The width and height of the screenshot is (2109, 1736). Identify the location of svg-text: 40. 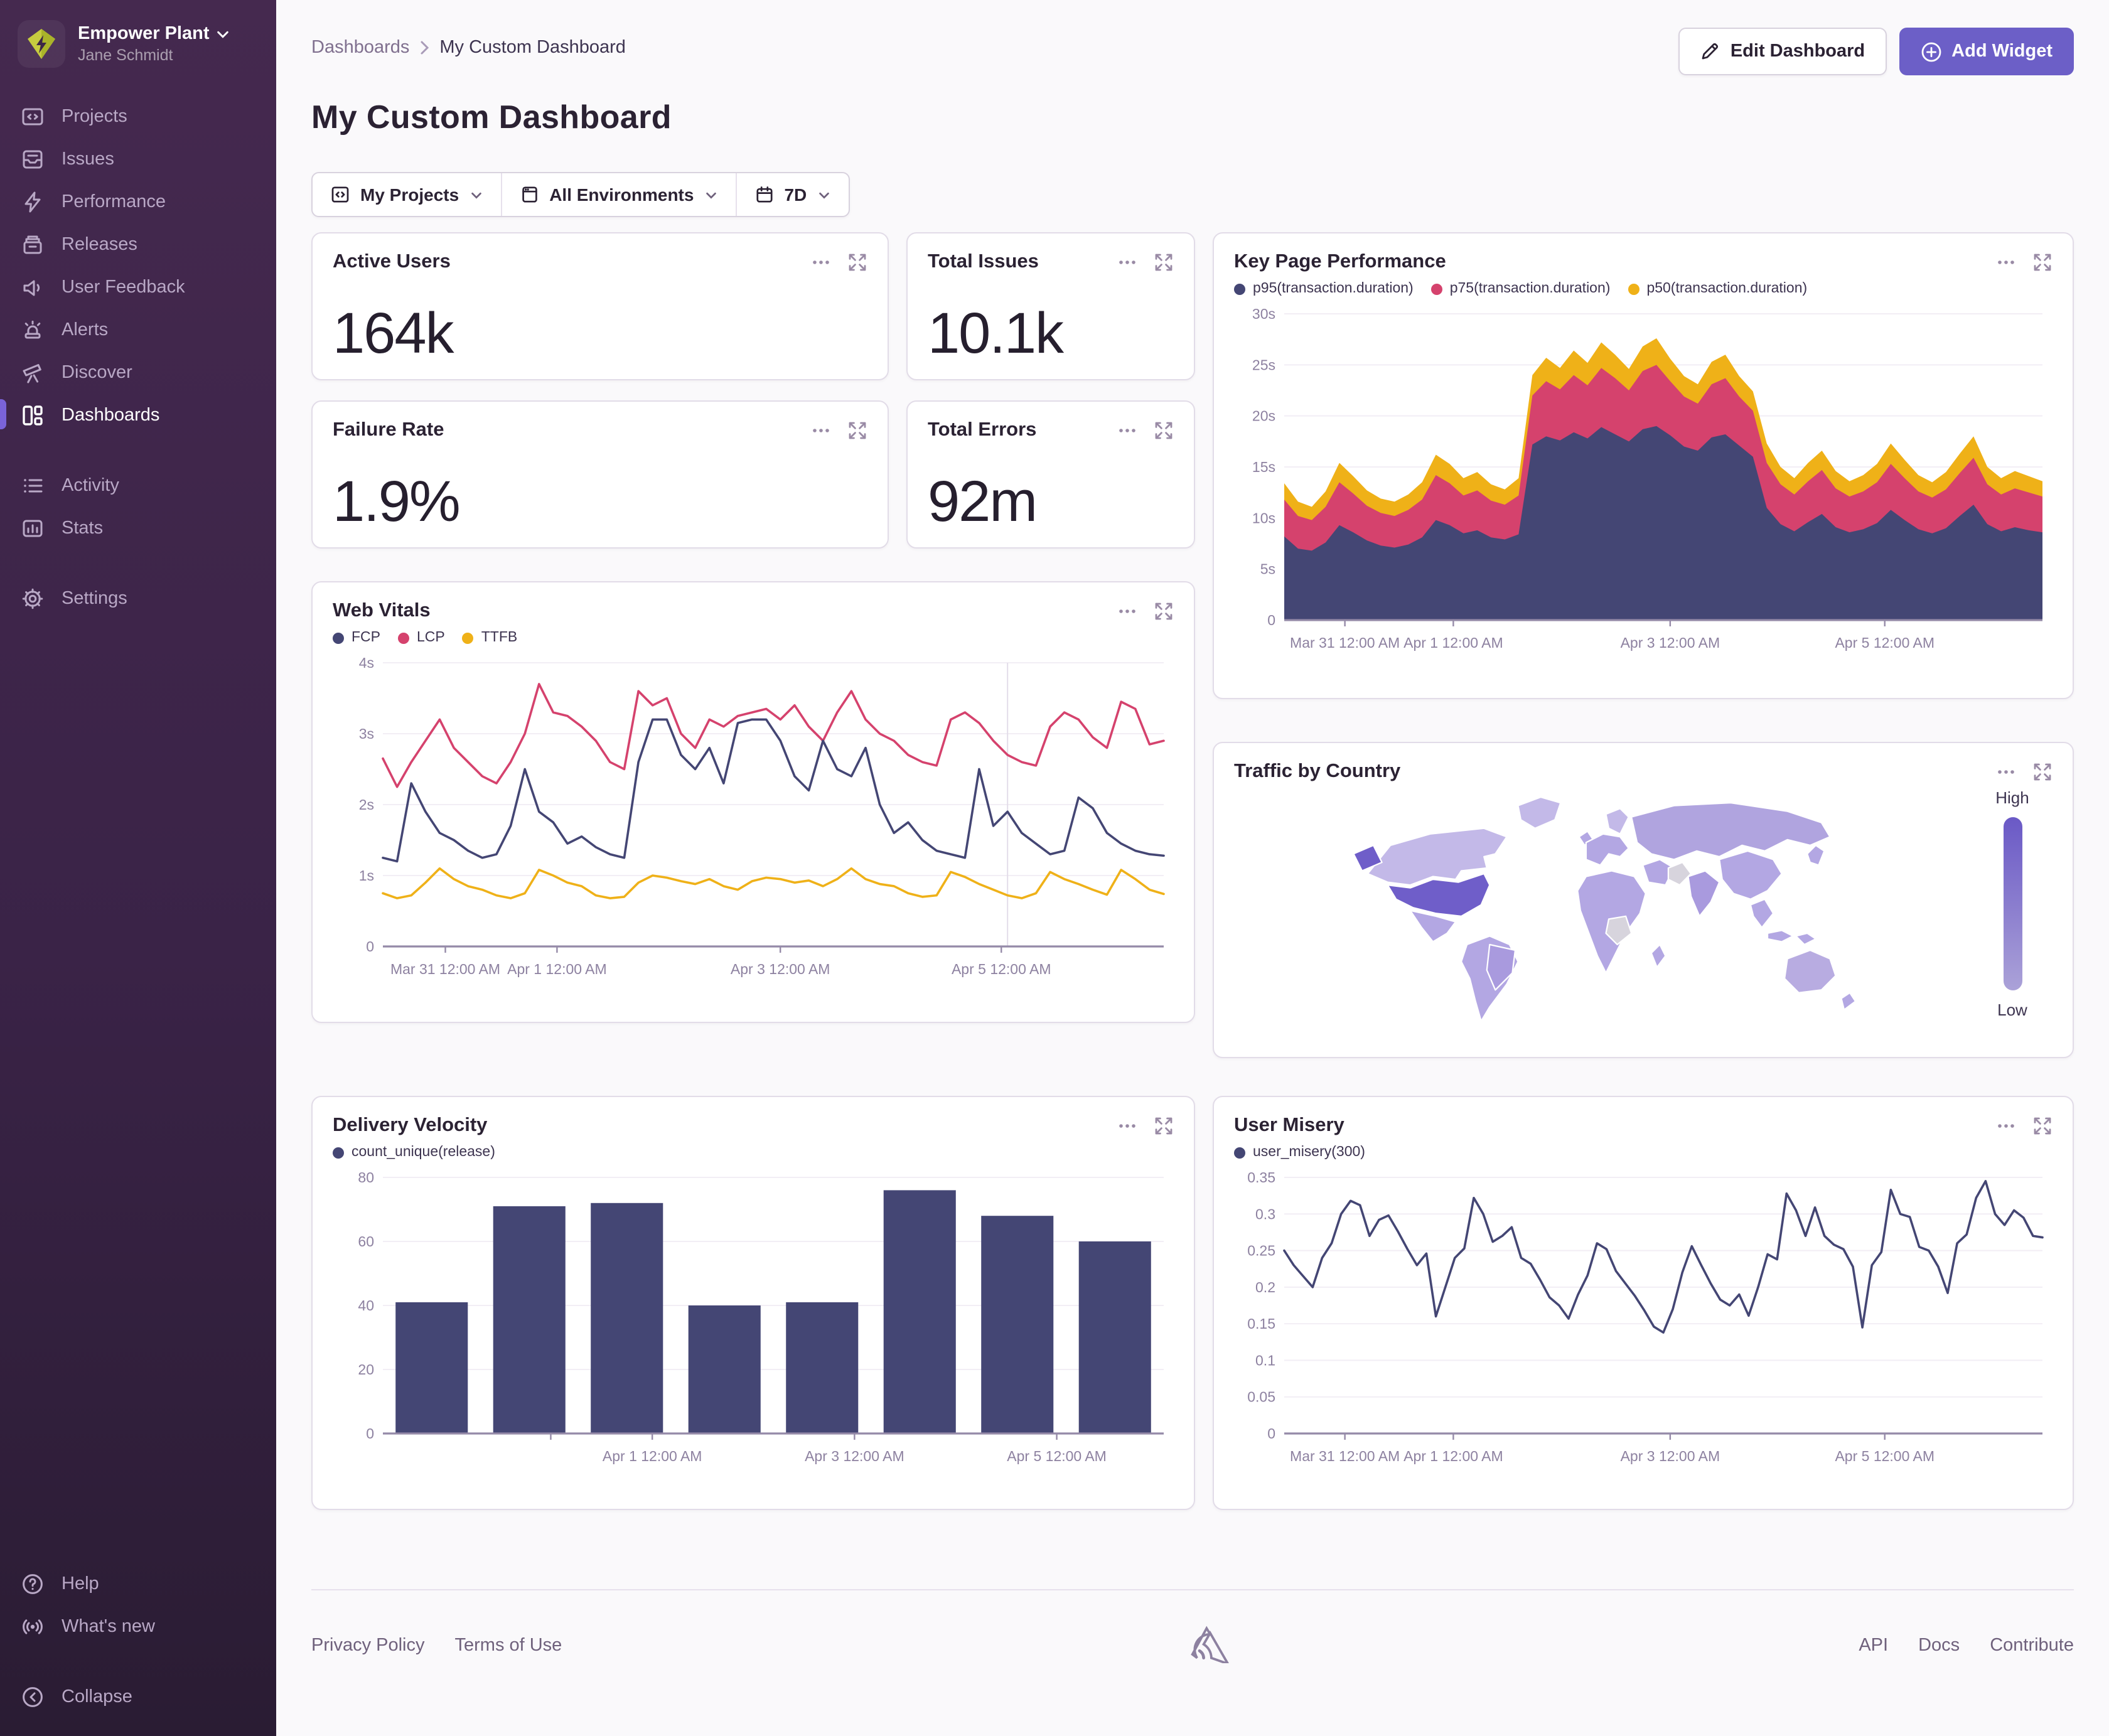
(366, 1305).